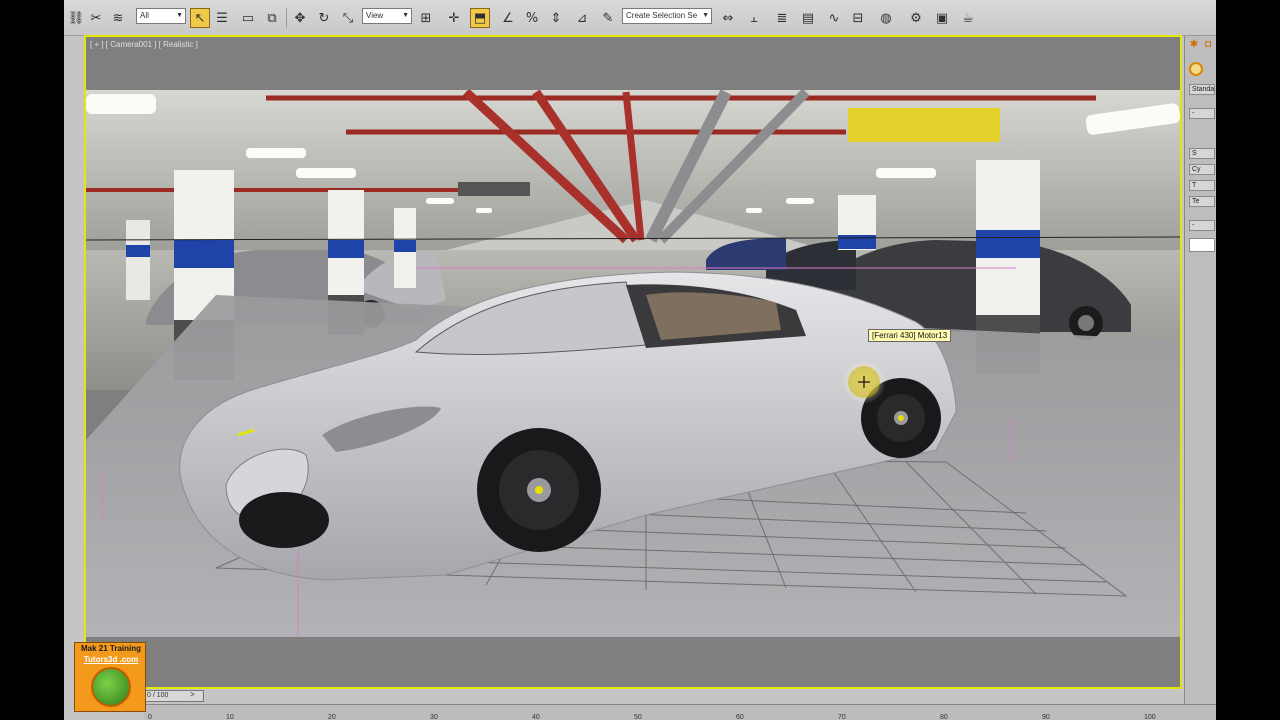 The image size is (1280, 720). What do you see at coordinates (158, 695) in the screenshot?
I see `time-slider-frame: 0 / 100` at bounding box center [158, 695].